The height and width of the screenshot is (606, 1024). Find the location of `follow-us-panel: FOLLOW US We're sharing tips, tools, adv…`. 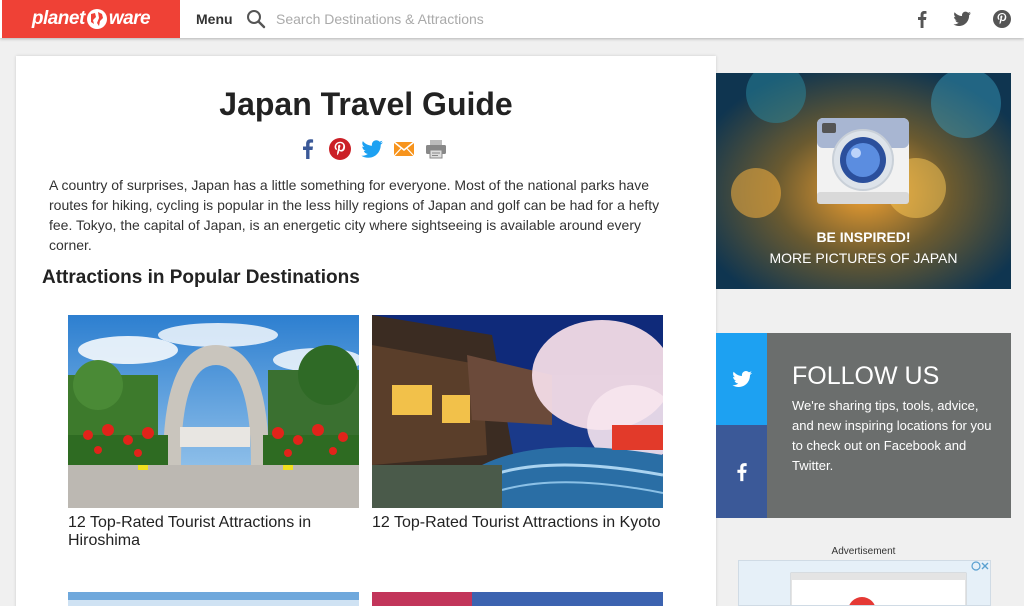

follow-us-panel: FOLLOW US We're sharing tips, tools, adv… is located at coordinates (863, 425).